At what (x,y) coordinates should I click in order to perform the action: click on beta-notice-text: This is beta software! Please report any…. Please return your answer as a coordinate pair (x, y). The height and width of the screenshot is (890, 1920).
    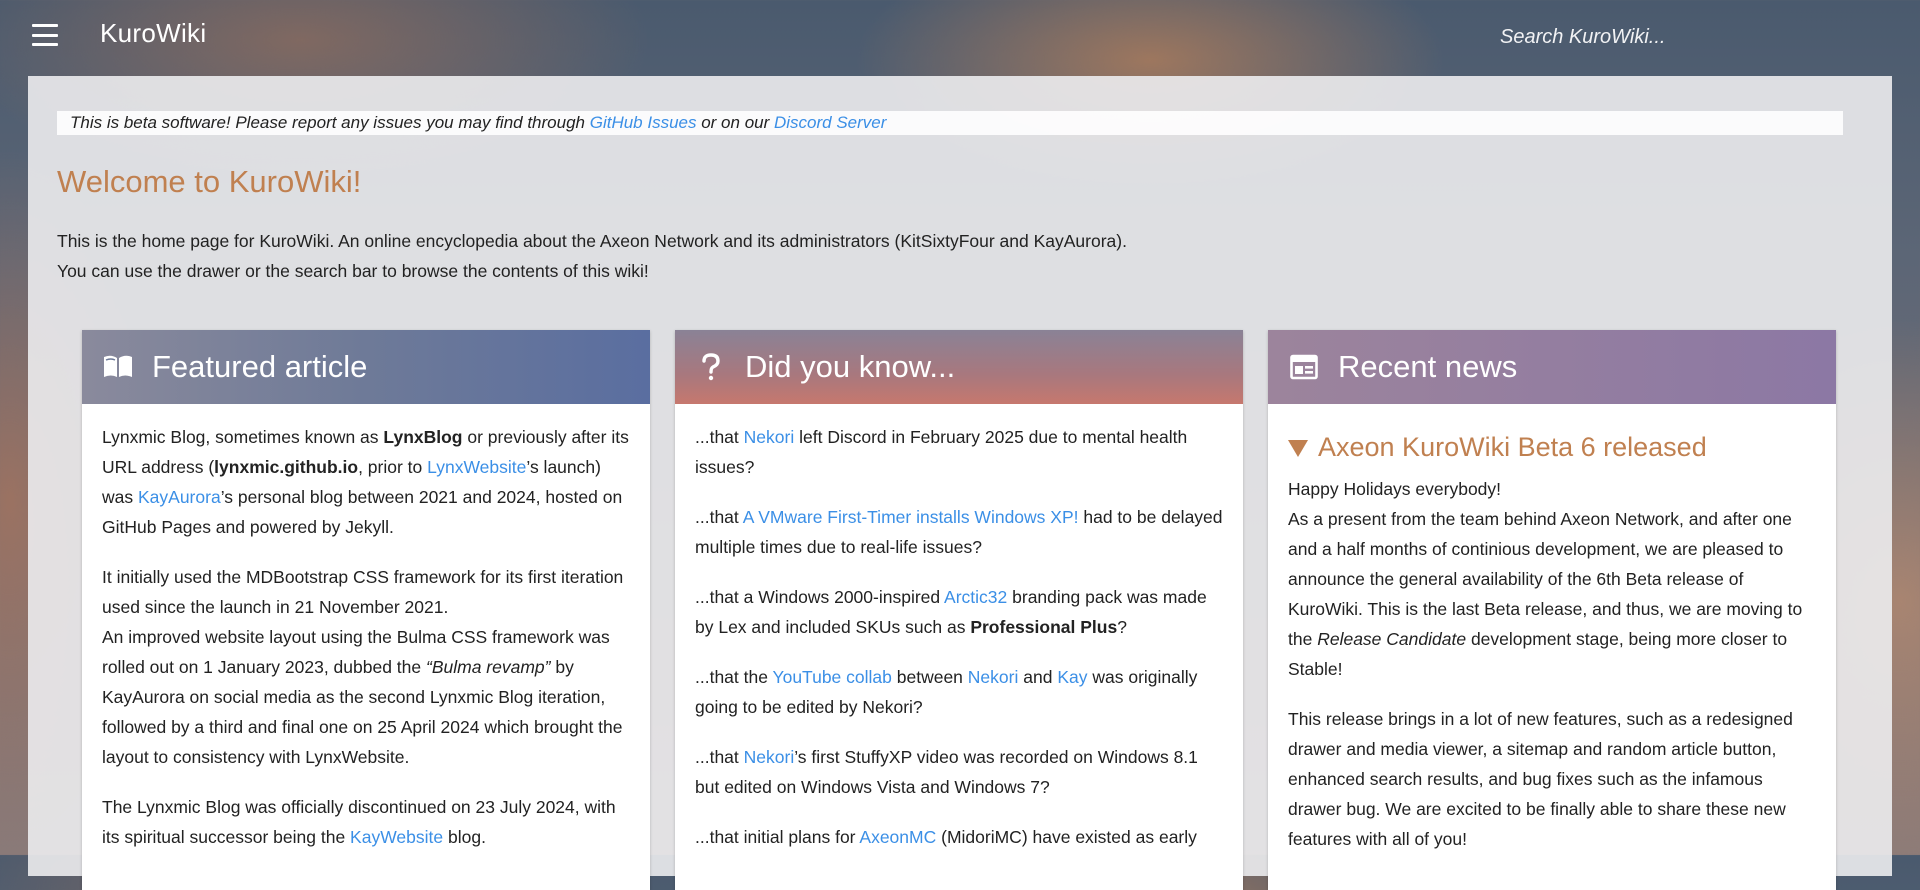
    Looking at the image, I should click on (327, 122).